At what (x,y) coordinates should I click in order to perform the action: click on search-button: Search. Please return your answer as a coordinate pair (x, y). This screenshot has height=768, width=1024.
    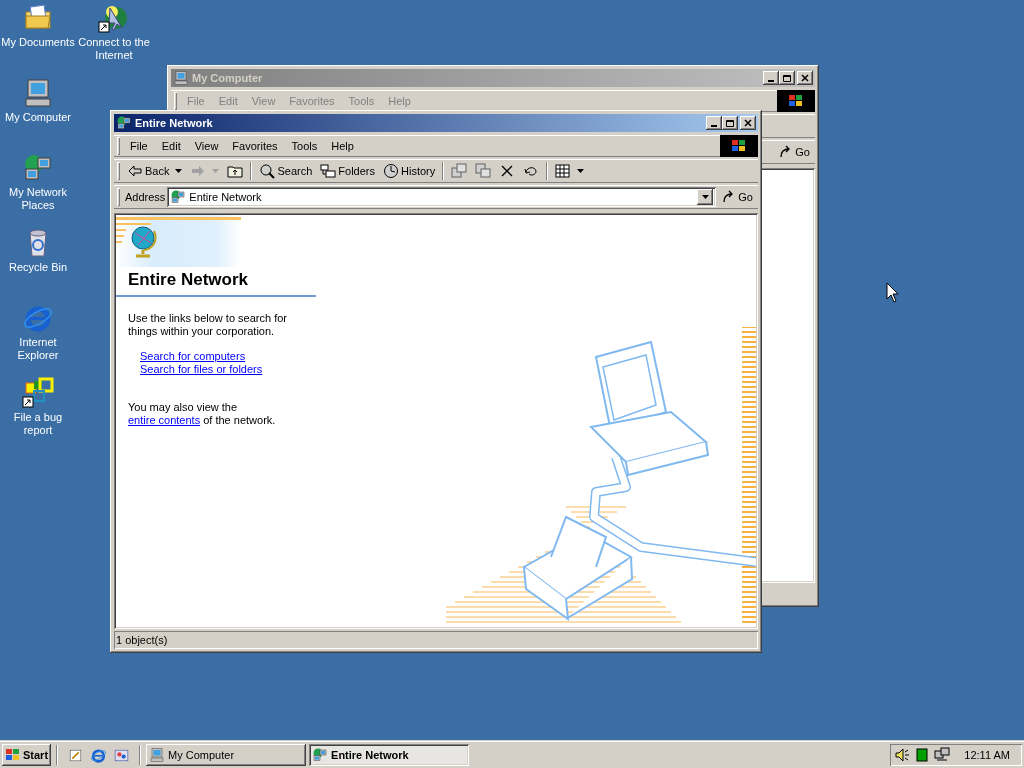
    Looking at the image, I should click on (286, 171).